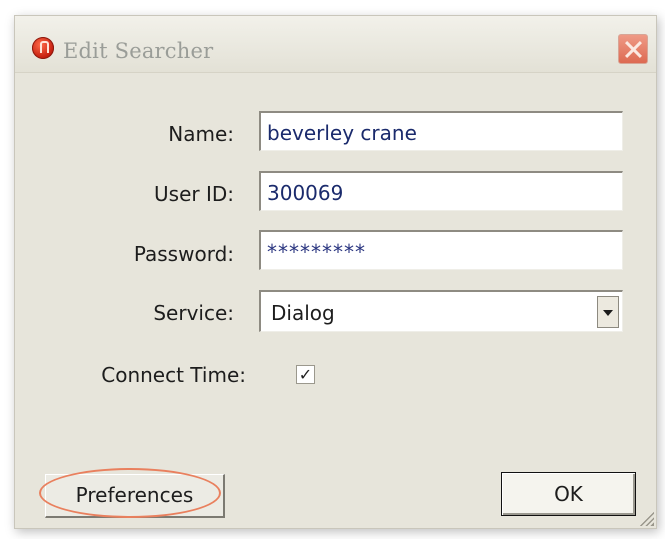 This screenshot has height=539, width=665. I want to click on name-field: beverley crane, so click(441, 131).